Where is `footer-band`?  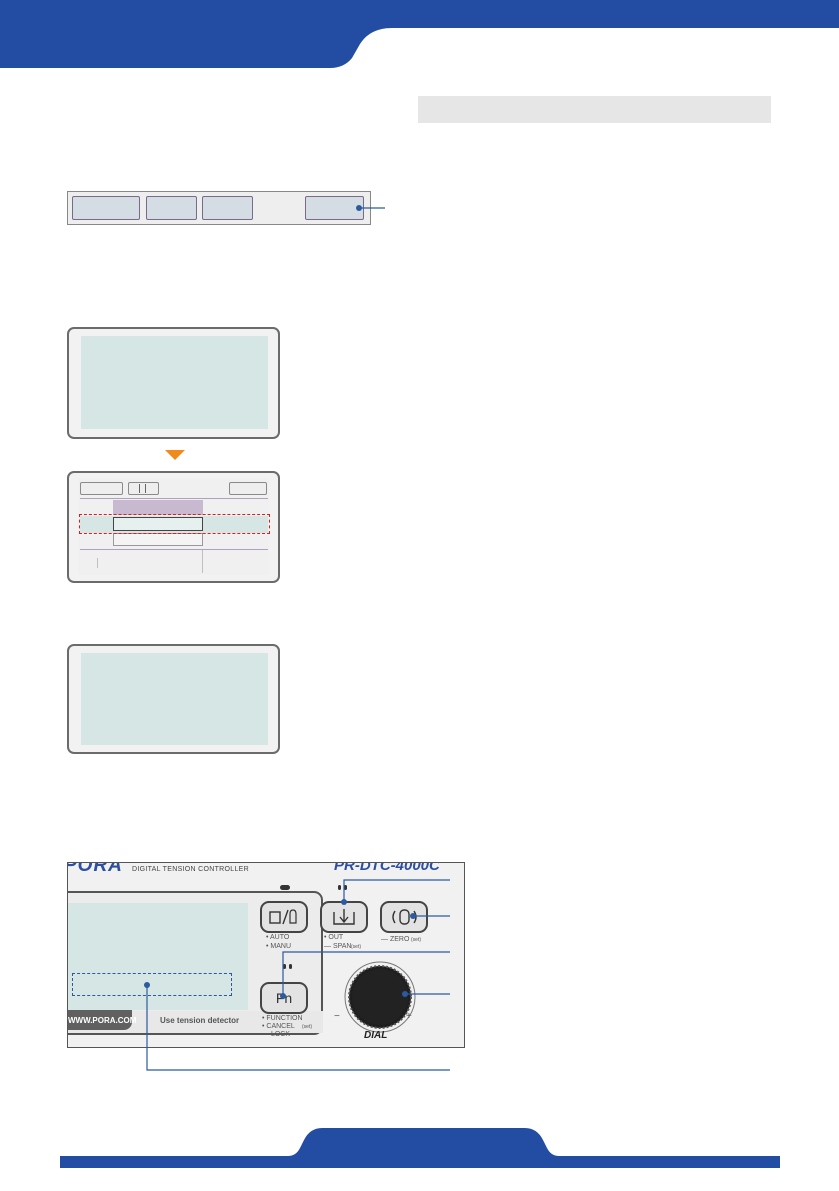
footer-band is located at coordinates (420, 1148).